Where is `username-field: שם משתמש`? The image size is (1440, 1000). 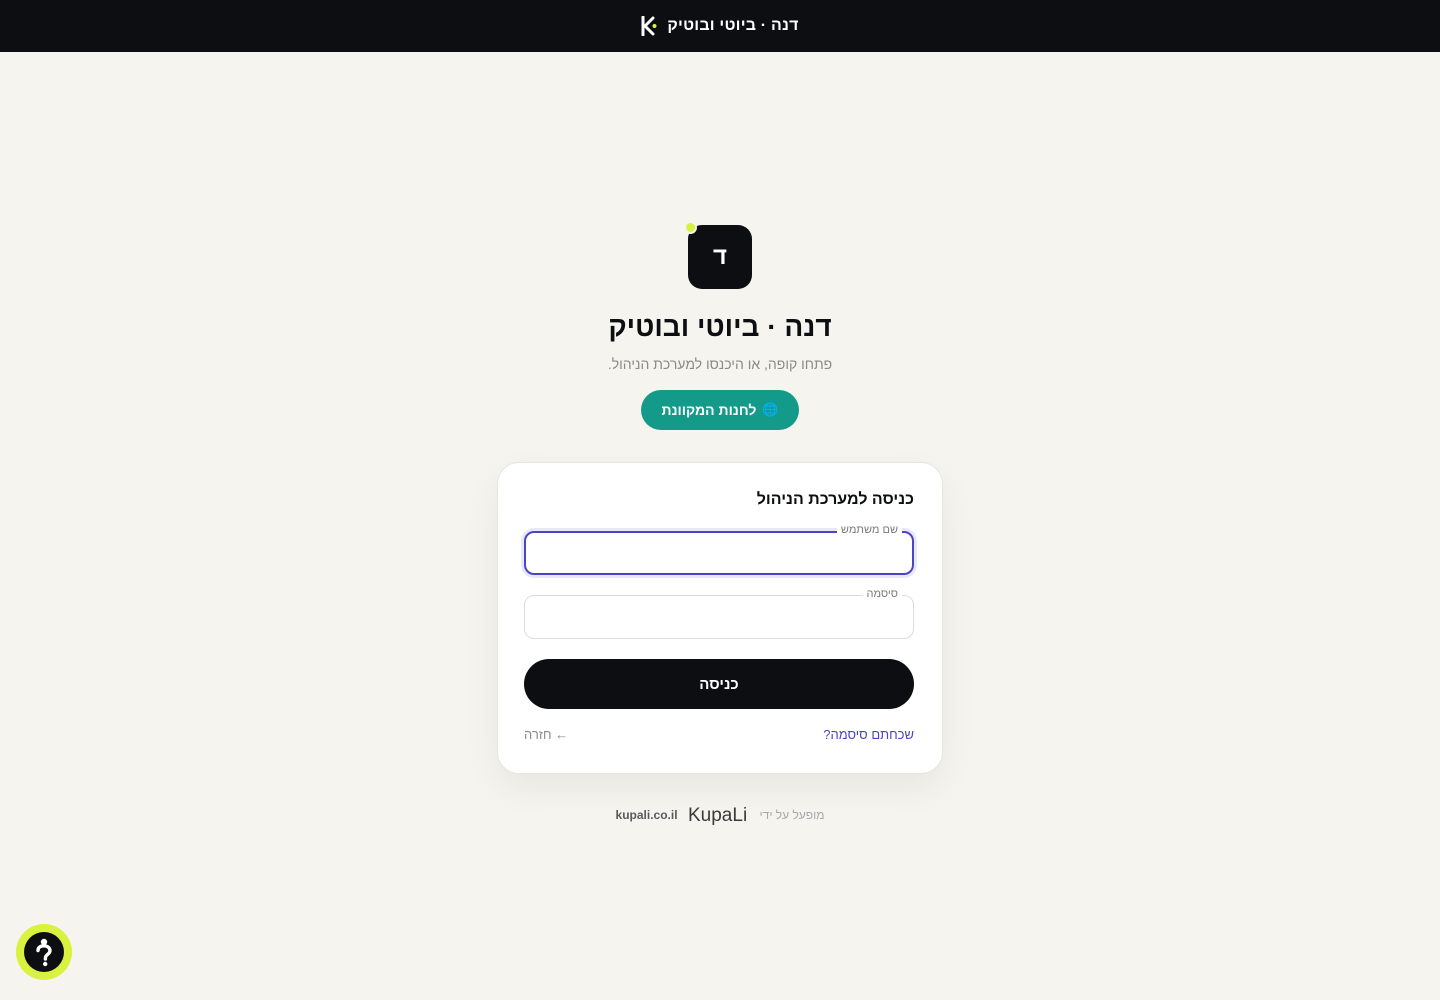 username-field: שם משתמש is located at coordinates (719, 549).